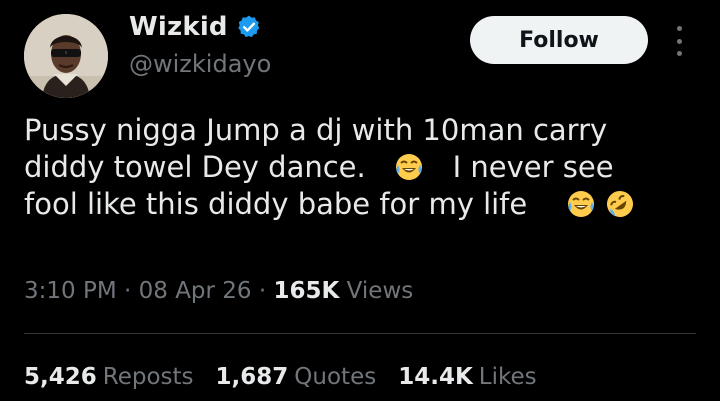 The image size is (720, 401). What do you see at coordinates (148, 377) in the screenshot?
I see `reposts-label: Reposts` at bounding box center [148, 377].